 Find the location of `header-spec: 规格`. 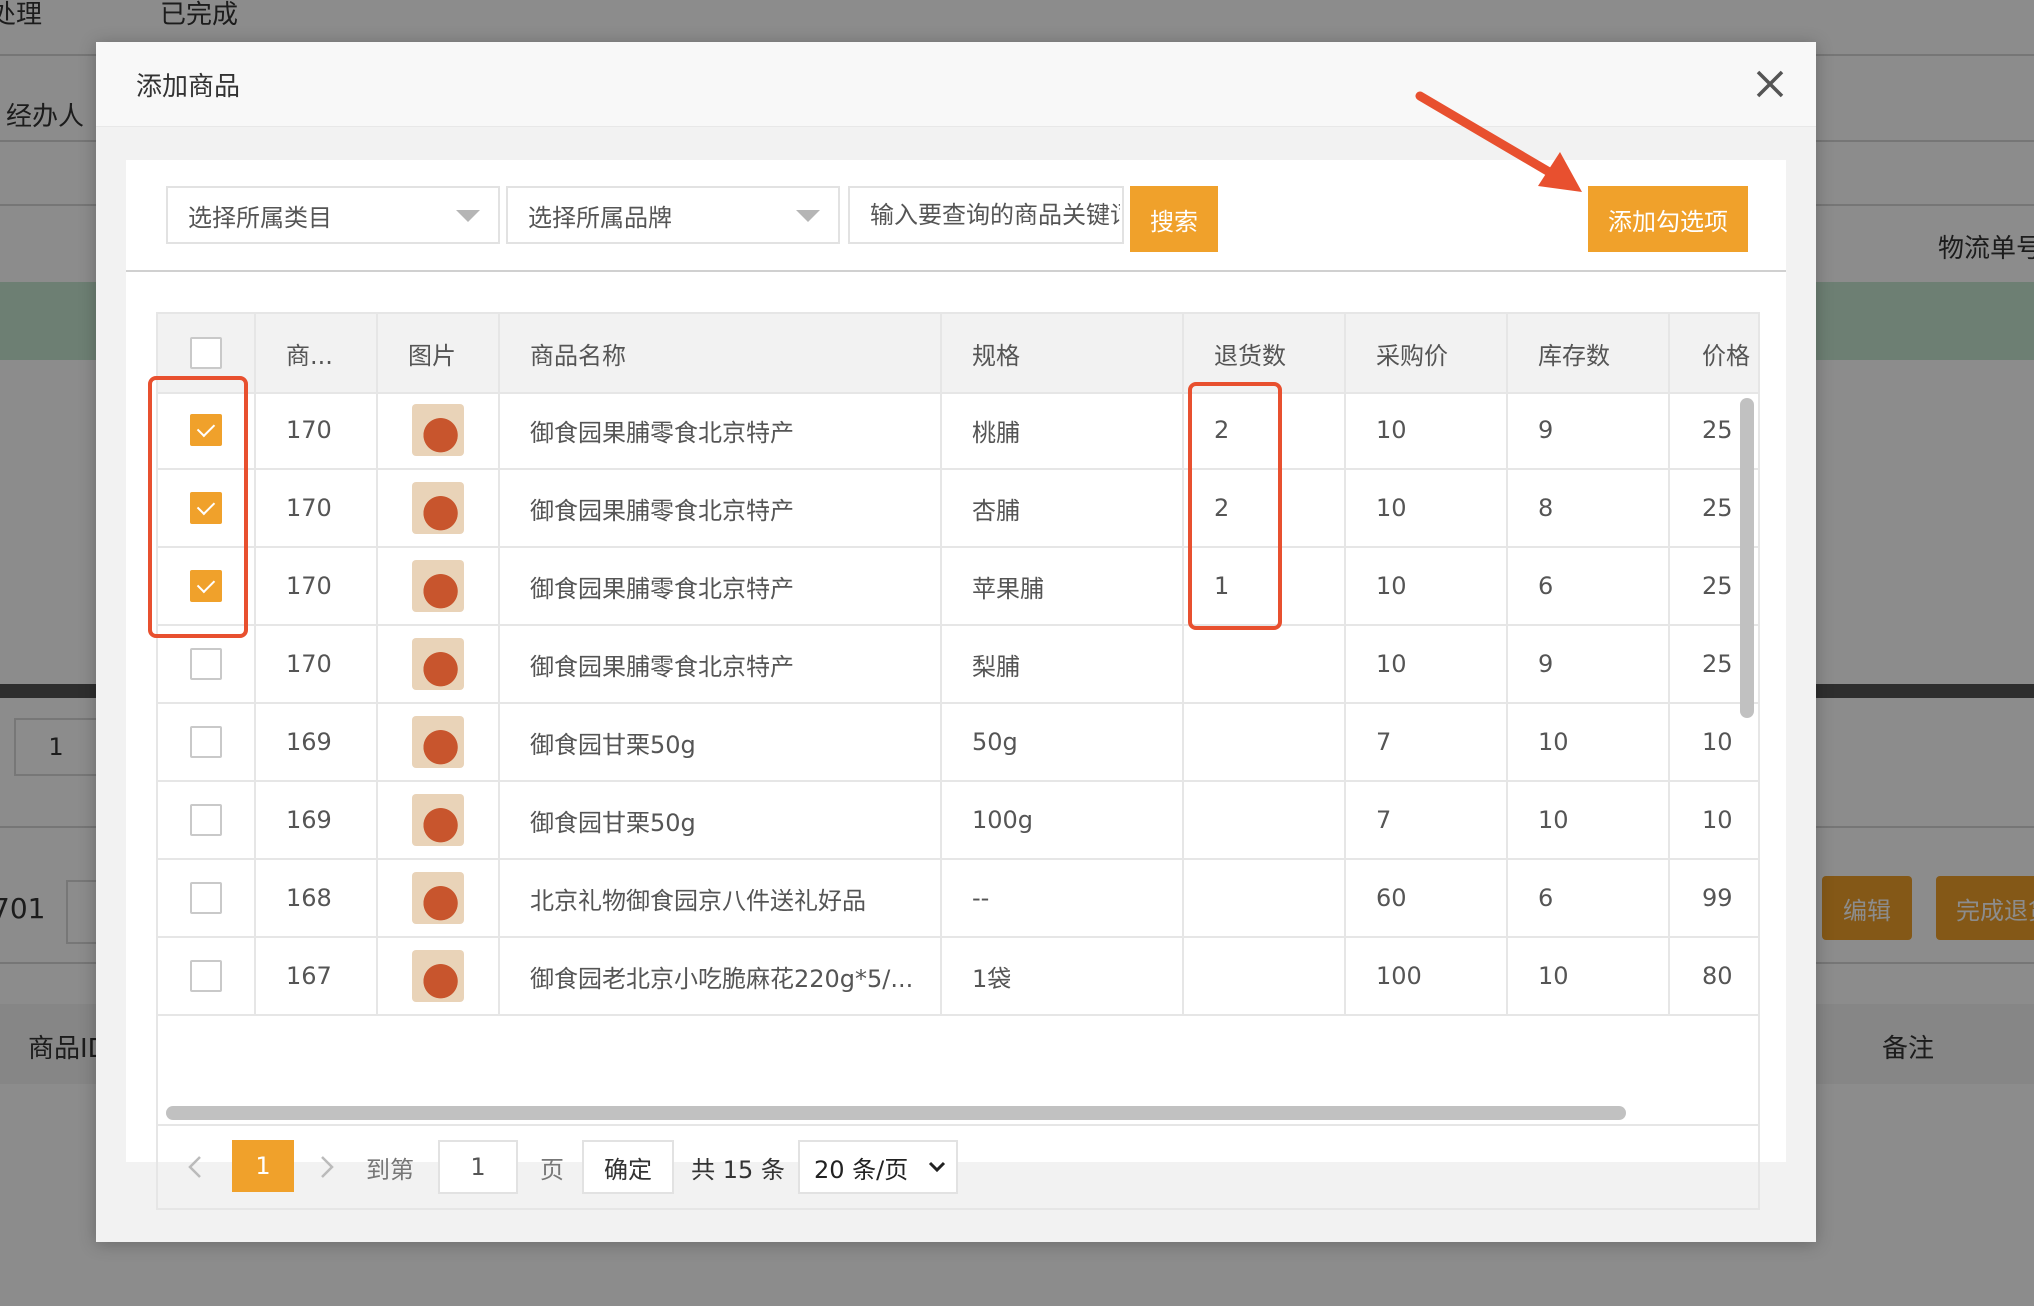

header-spec: 规格 is located at coordinates (1063, 353).